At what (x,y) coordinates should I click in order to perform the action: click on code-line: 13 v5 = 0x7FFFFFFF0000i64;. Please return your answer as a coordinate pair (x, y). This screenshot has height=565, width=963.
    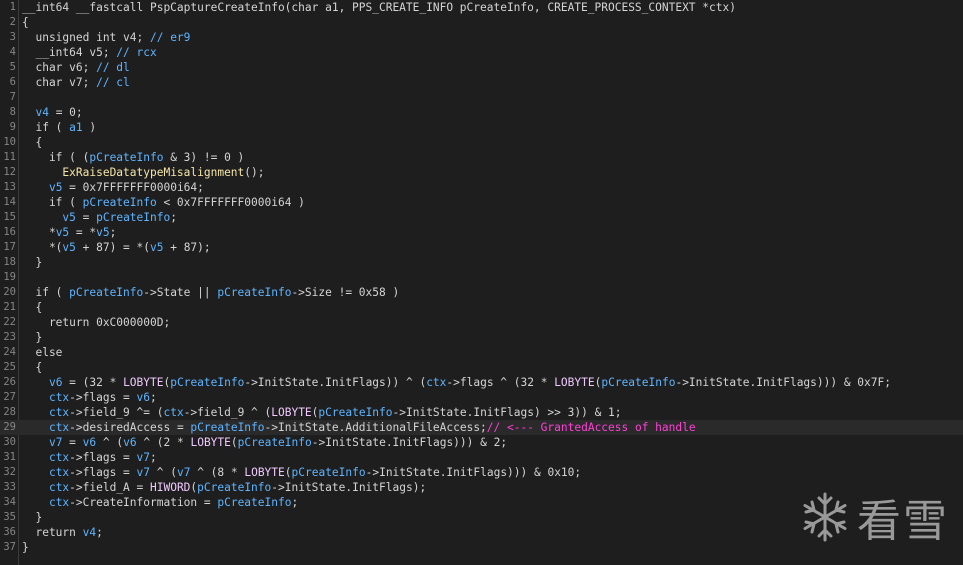
    Looking at the image, I should click on (481, 187).